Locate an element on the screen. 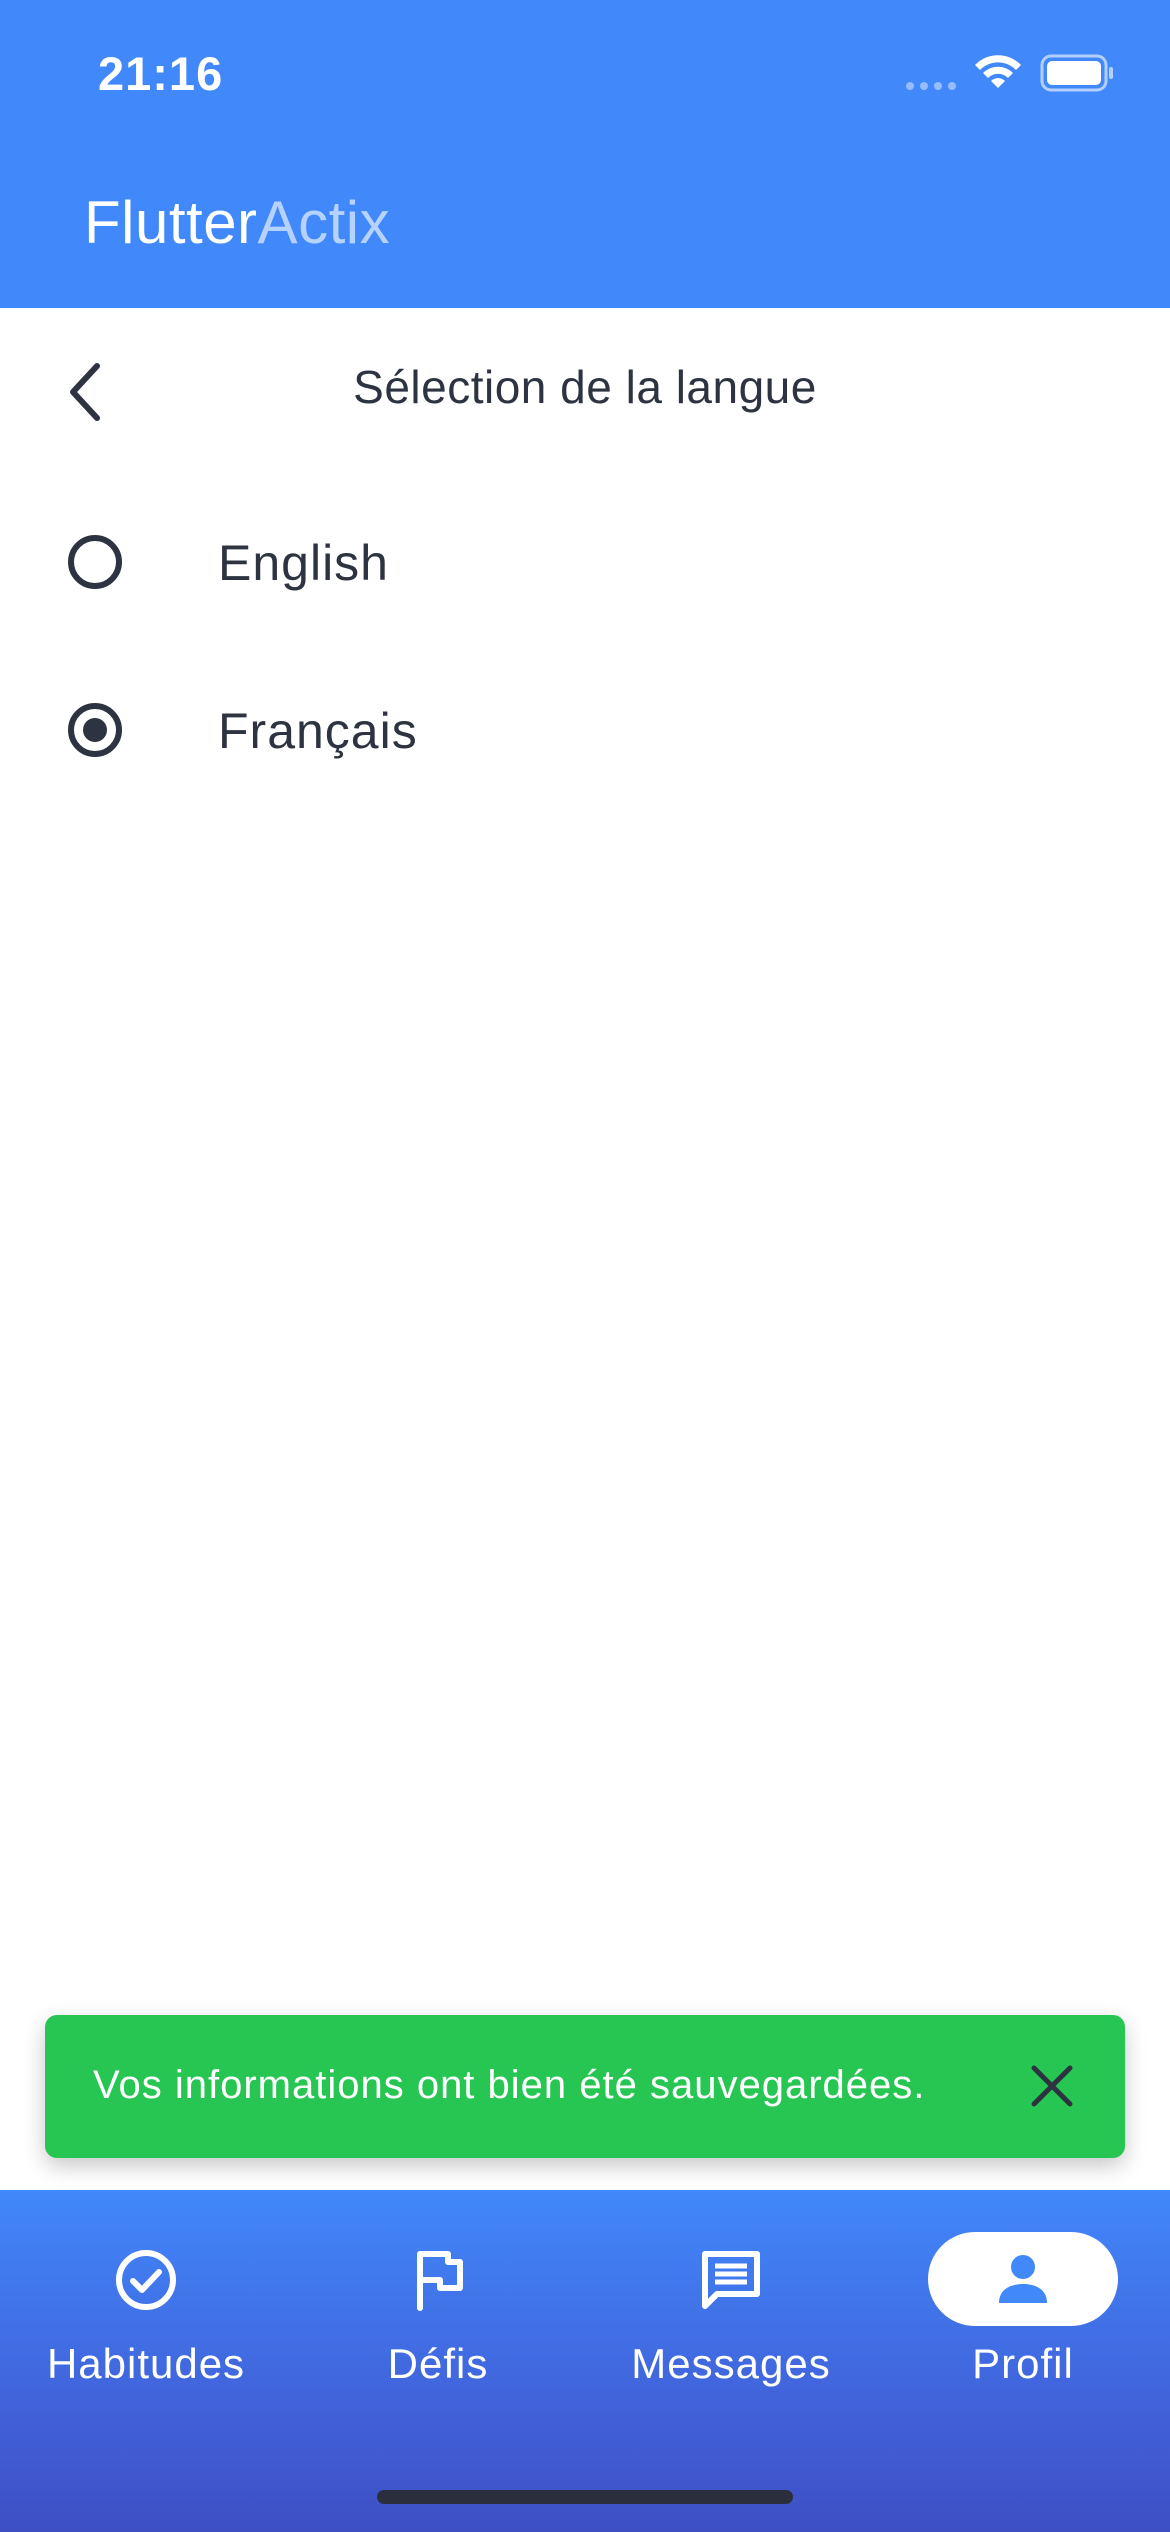 The width and height of the screenshot is (1170, 2532). page-title: Sélection de la langue is located at coordinates (585, 387).